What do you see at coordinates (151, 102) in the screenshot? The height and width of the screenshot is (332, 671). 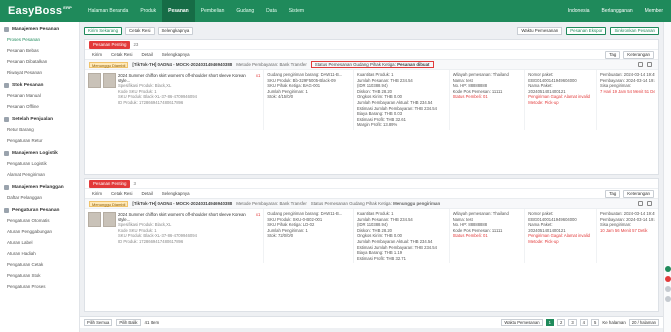 I see `product-id: ID Produk: 1728669417480617896` at bounding box center [151, 102].